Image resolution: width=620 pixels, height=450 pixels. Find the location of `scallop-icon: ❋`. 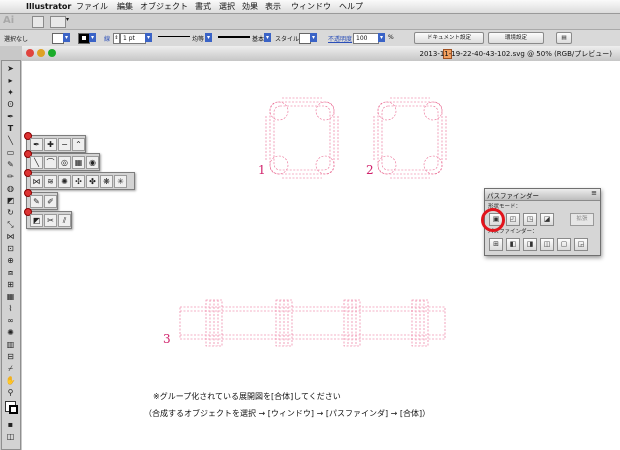

scallop-icon: ❋ is located at coordinates (106, 181).